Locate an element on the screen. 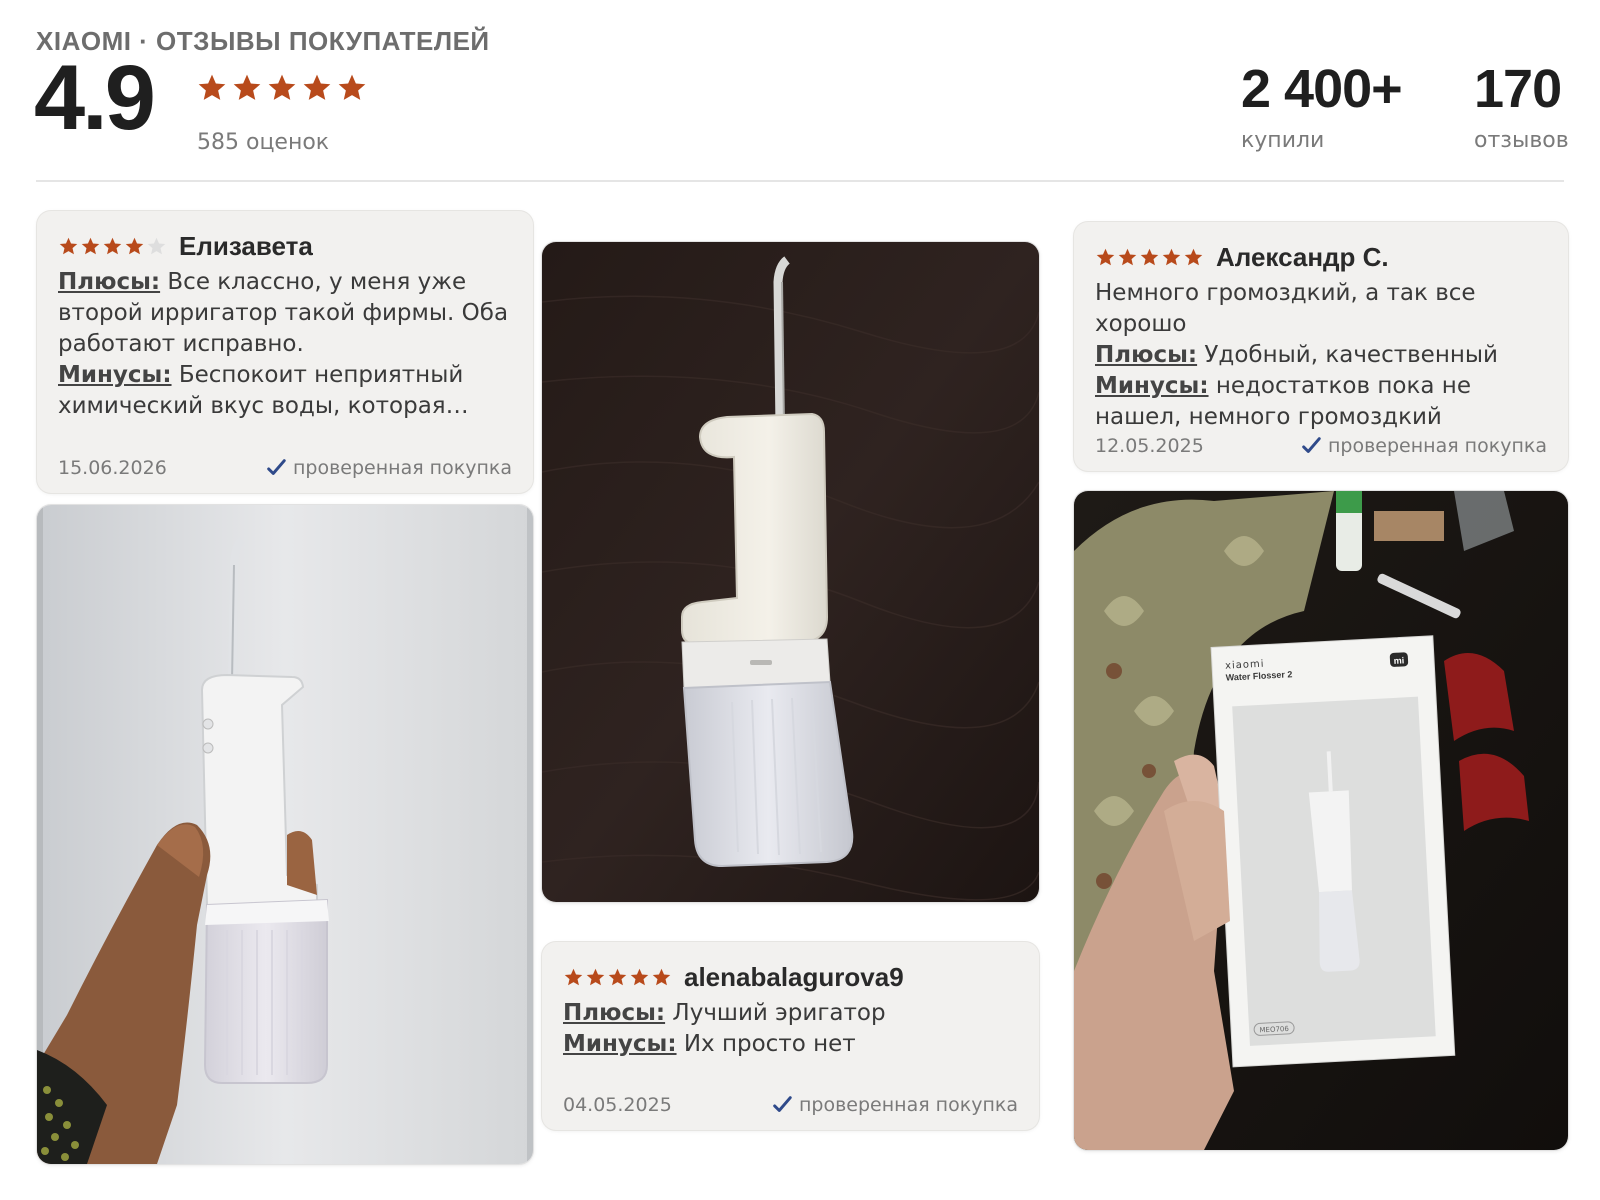 The width and height of the screenshot is (1600, 1200). review-header: alenabalagurova9 is located at coordinates (790, 977).